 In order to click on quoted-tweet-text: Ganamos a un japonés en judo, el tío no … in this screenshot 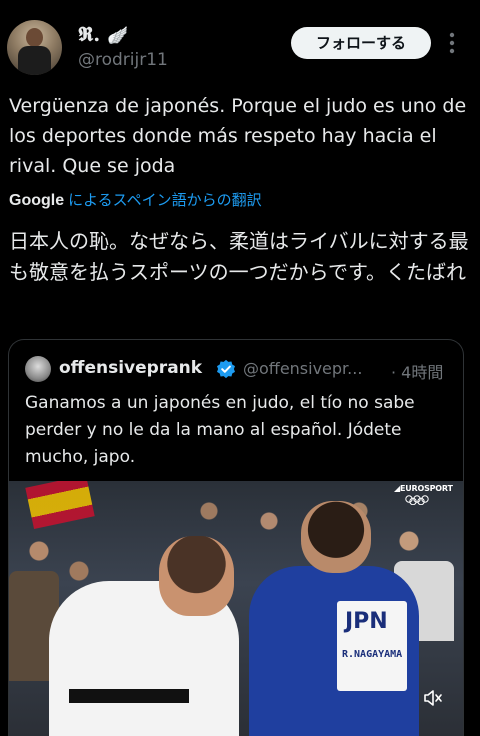, I will do `click(220, 430)`.